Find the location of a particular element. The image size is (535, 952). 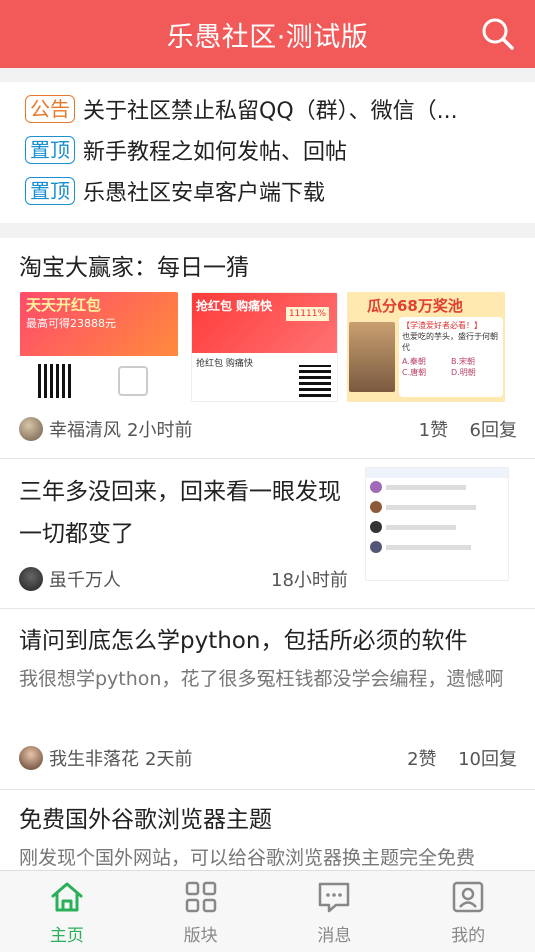

author-name: 虽千万人 is located at coordinates (85, 579).